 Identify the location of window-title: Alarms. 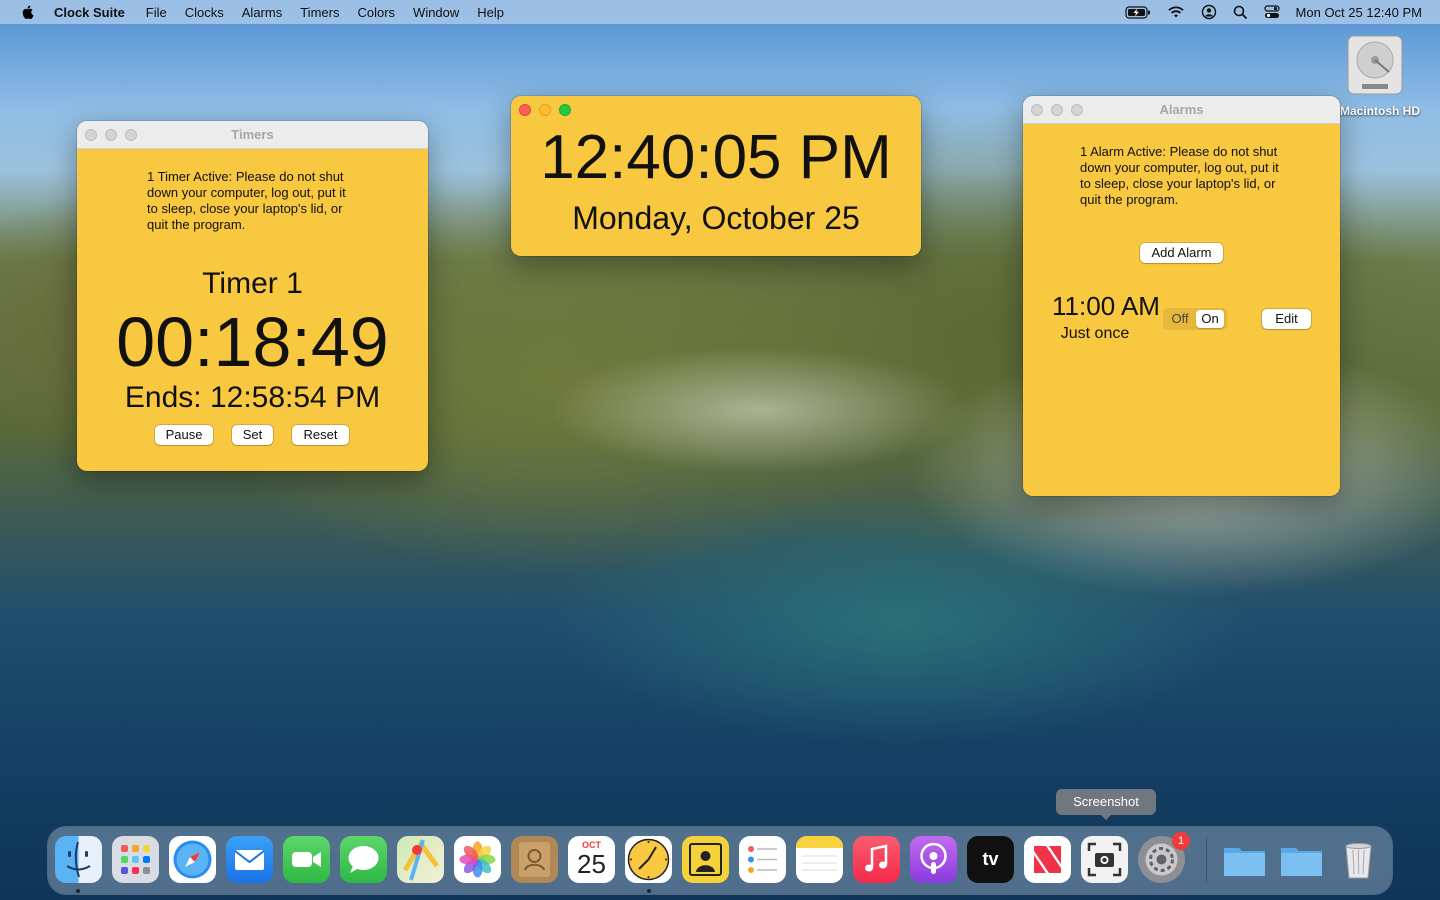
(1181, 109).